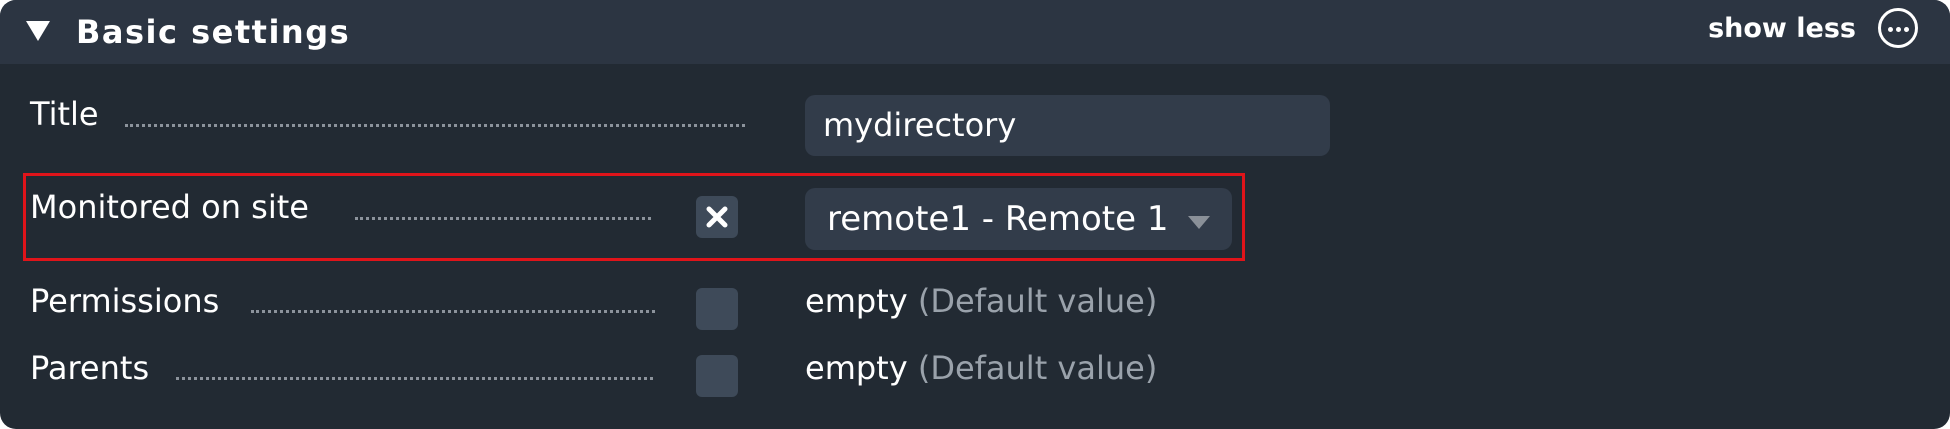 The width and height of the screenshot is (1950, 429). Describe the element at coordinates (1199, 222) in the screenshot. I see `chevron-down-icon` at that location.